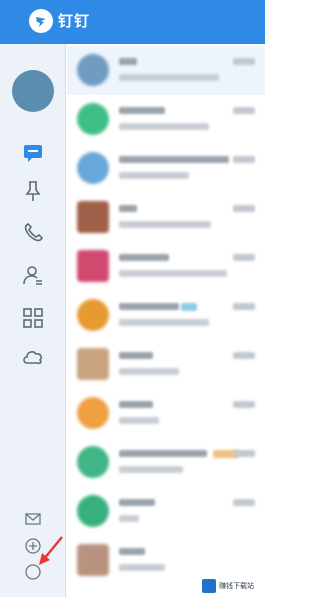 Image resolution: width=320 pixels, height=597 pixels. Describe the element at coordinates (33, 191) in the screenshot. I see `pin-icon` at that location.